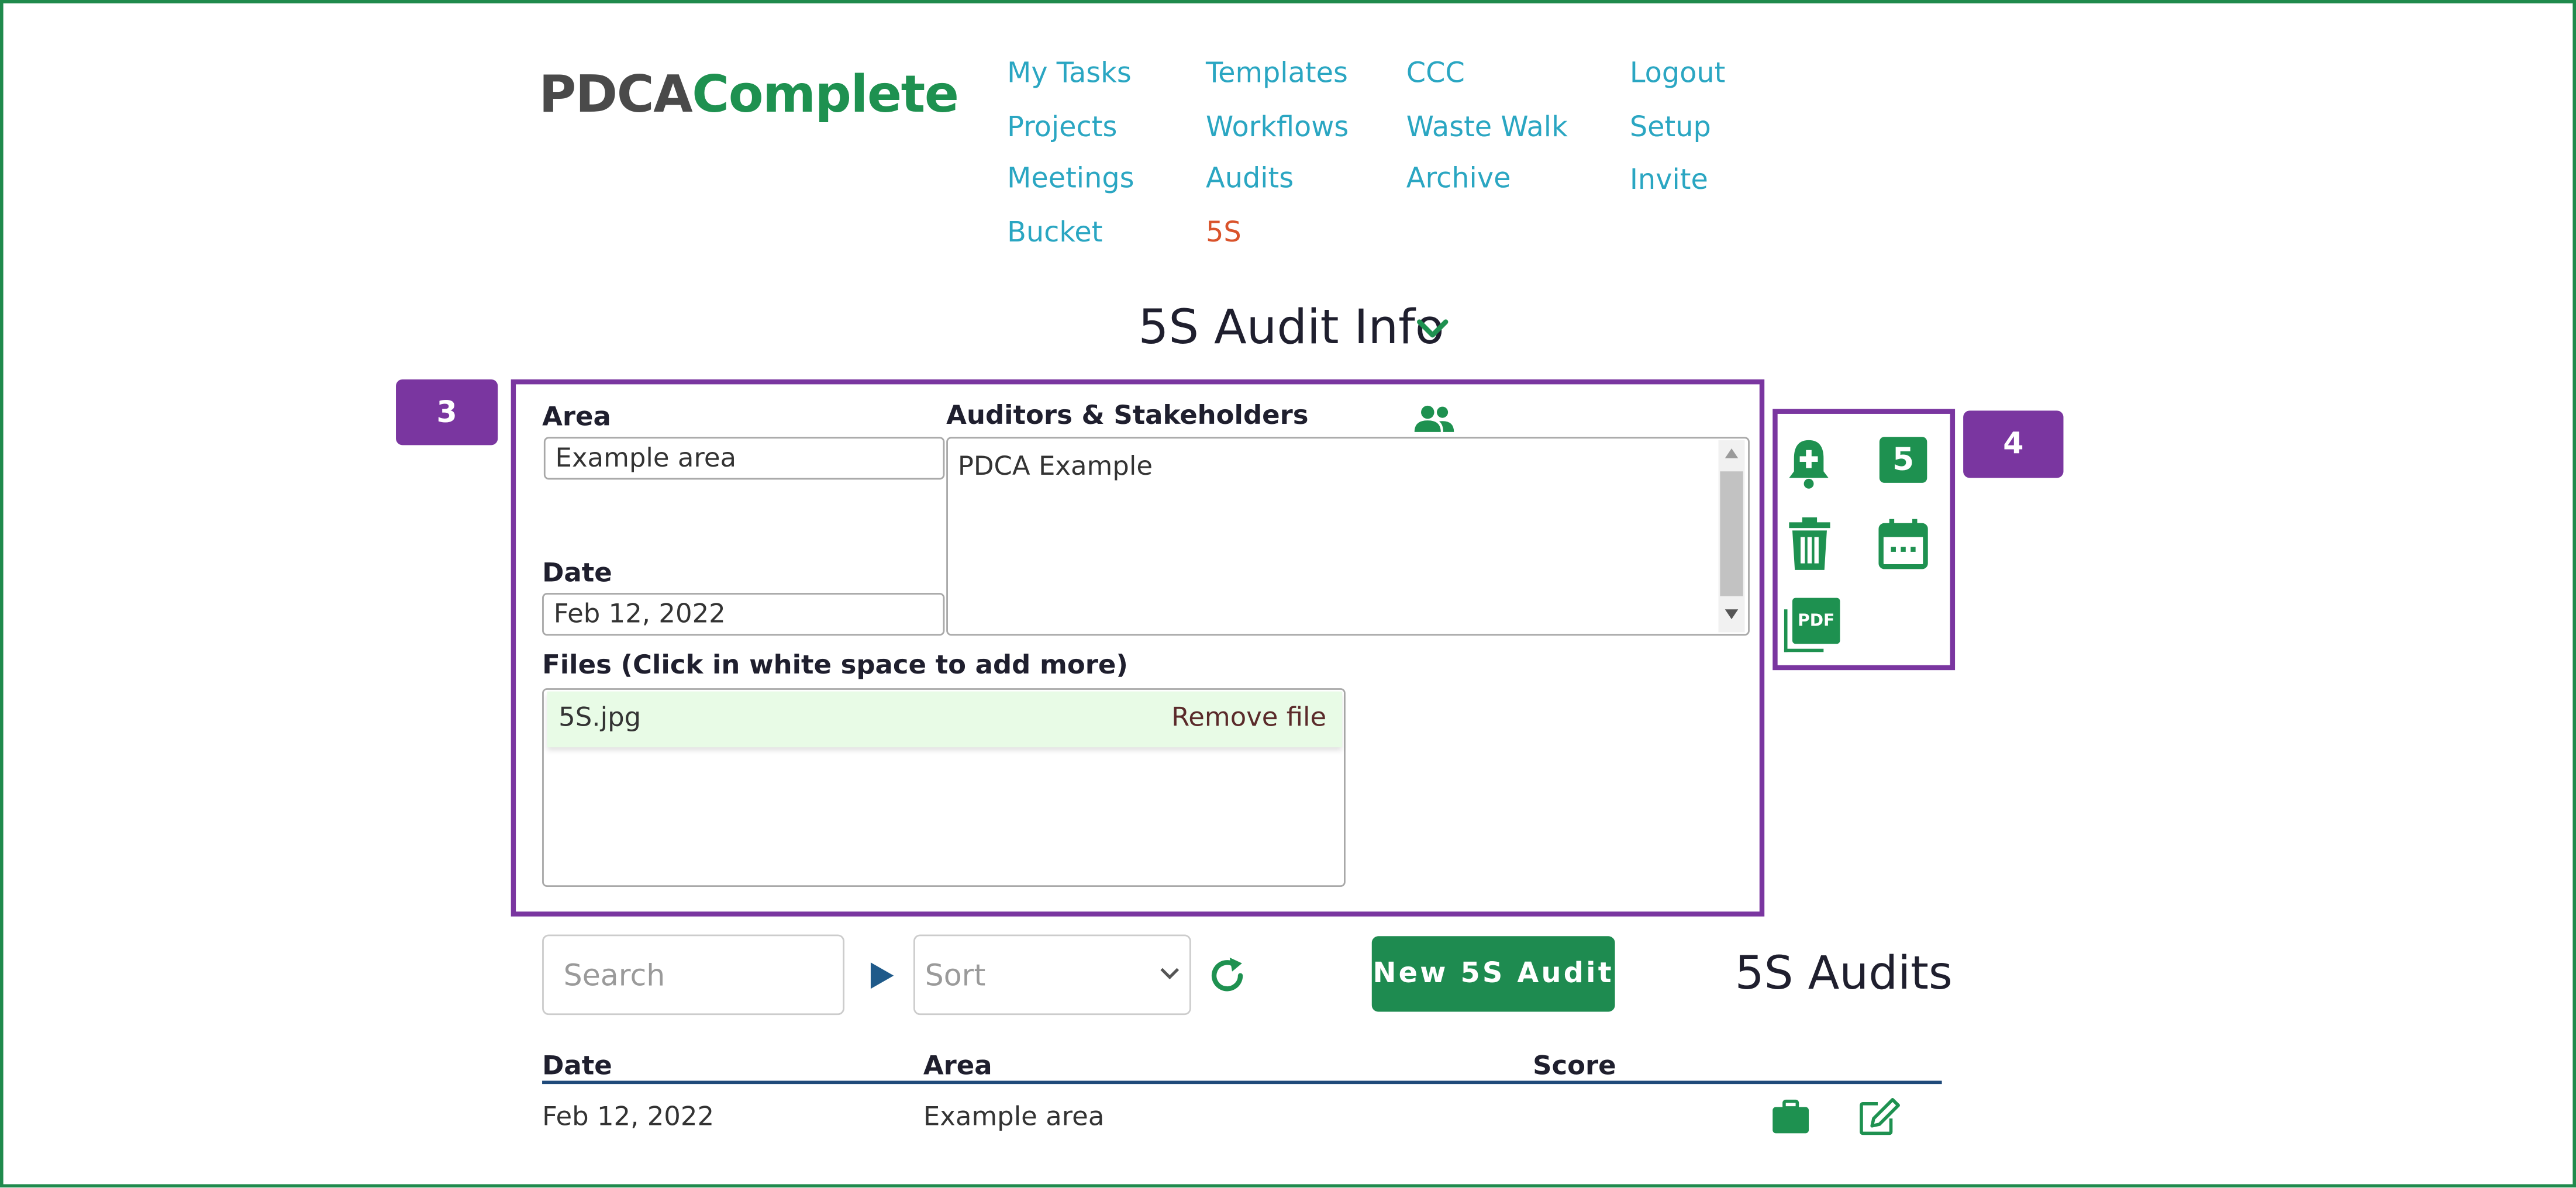 The image size is (2576, 1188). I want to click on nav-templates: Templates, so click(1277, 73).